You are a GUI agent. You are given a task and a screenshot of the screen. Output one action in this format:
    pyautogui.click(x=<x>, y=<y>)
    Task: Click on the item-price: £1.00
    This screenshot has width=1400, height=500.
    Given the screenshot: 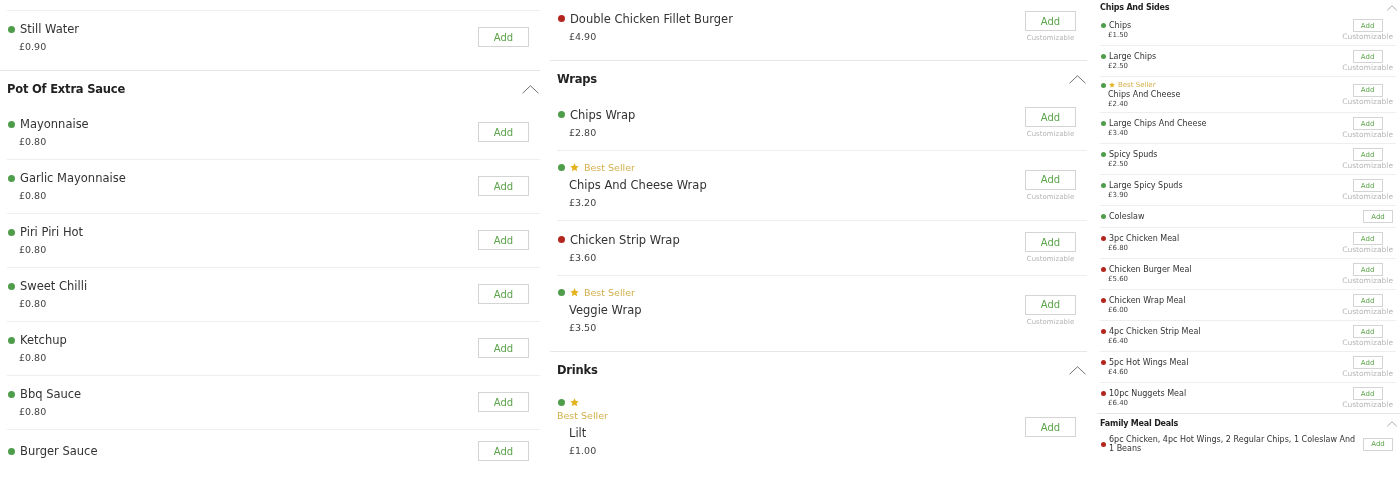 What is the action you would take?
    pyautogui.click(x=583, y=450)
    